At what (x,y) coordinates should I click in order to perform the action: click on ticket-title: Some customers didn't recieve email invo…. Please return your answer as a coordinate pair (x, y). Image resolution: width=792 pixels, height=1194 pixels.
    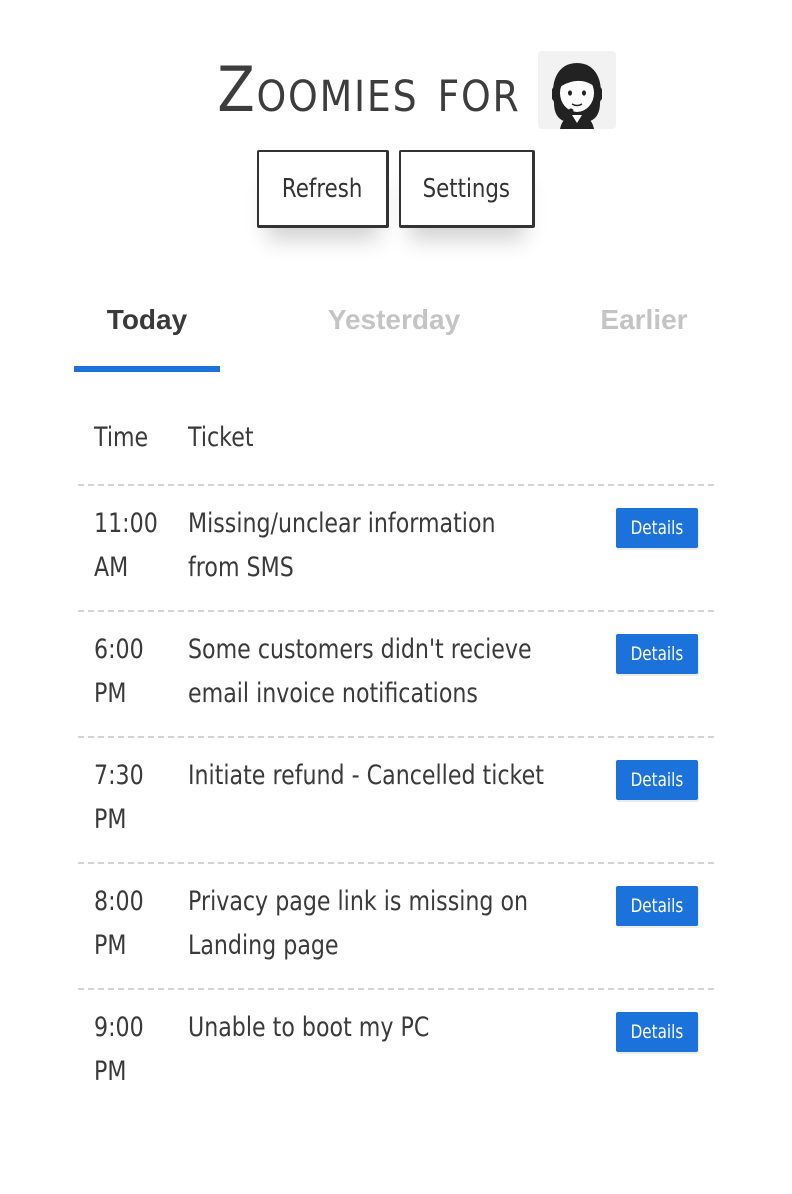
    Looking at the image, I should click on (360, 671).